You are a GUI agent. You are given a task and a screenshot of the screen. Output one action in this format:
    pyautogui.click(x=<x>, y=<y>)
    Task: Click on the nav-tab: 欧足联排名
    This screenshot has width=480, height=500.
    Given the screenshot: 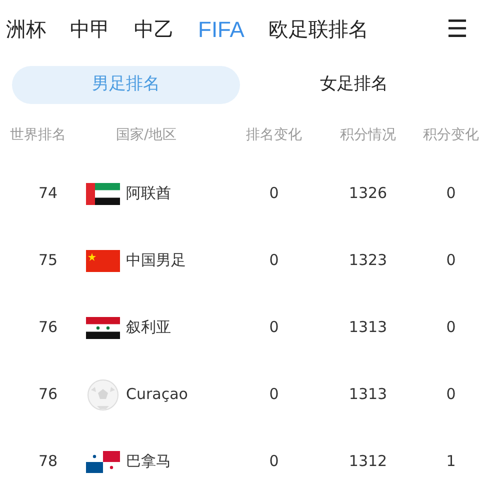 What is the action you would take?
    pyautogui.click(x=318, y=29)
    